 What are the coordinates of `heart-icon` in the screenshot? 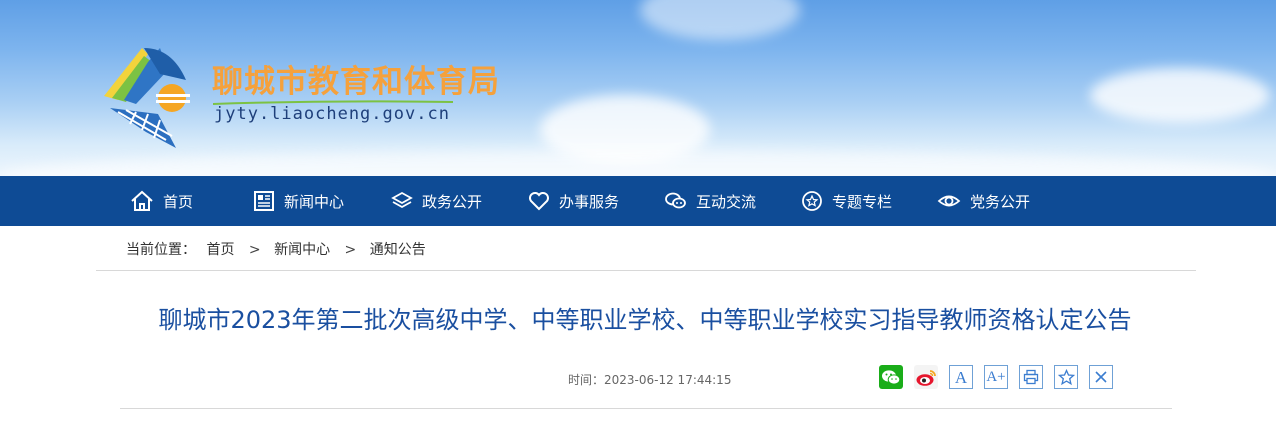 It's located at (539, 201).